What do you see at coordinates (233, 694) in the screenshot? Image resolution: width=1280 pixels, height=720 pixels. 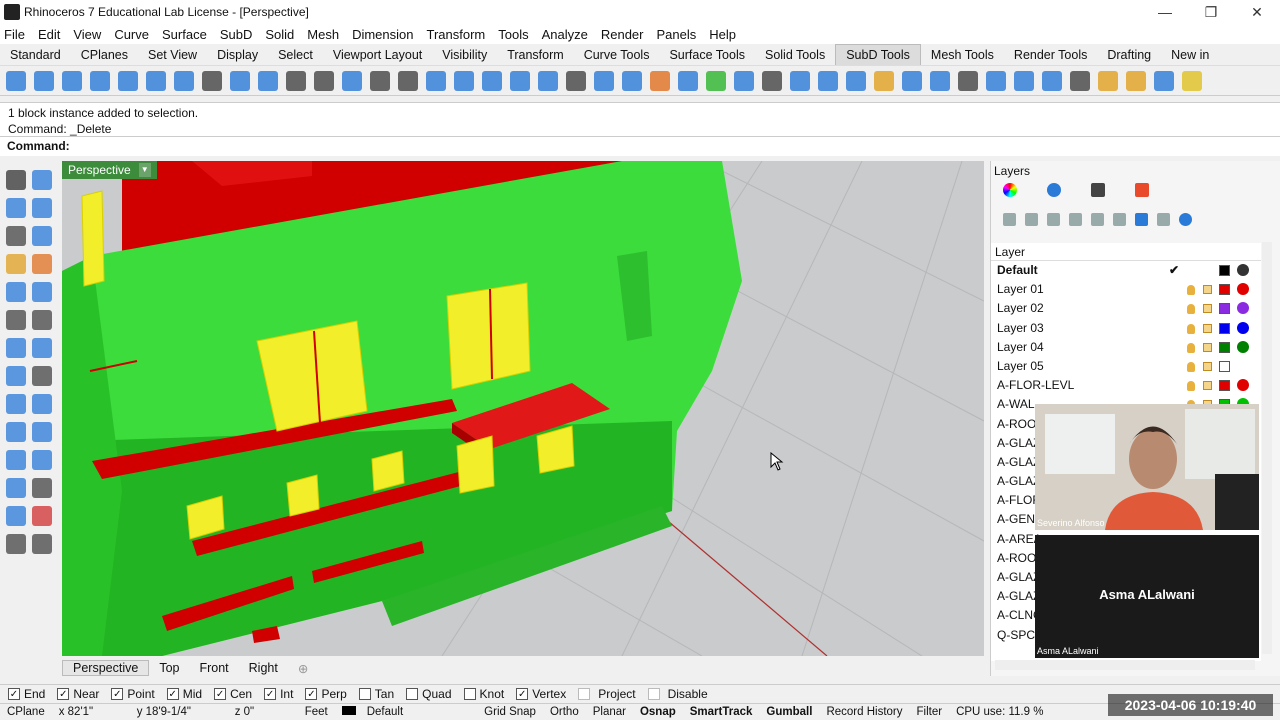 I see `osnap-cen: ✓ Cen` at bounding box center [233, 694].